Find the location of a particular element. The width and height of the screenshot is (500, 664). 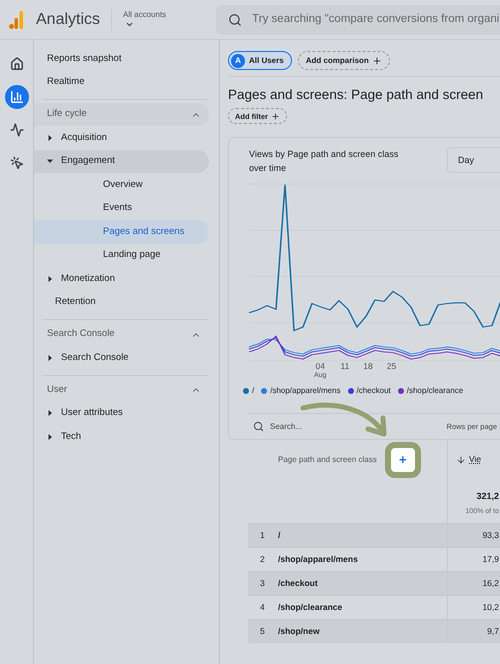

views-cell: 9,7 is located at coordinates (493, 631).